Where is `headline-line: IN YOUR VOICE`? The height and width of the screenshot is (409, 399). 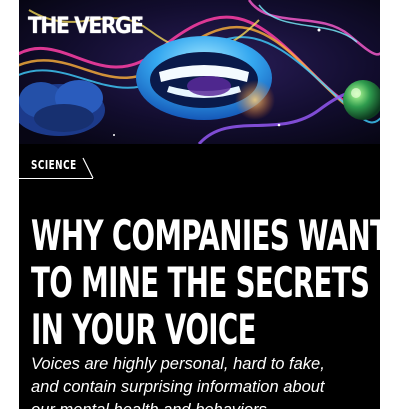
headline-line: IN YOUR VOICE is located at coordinates (144, 330).